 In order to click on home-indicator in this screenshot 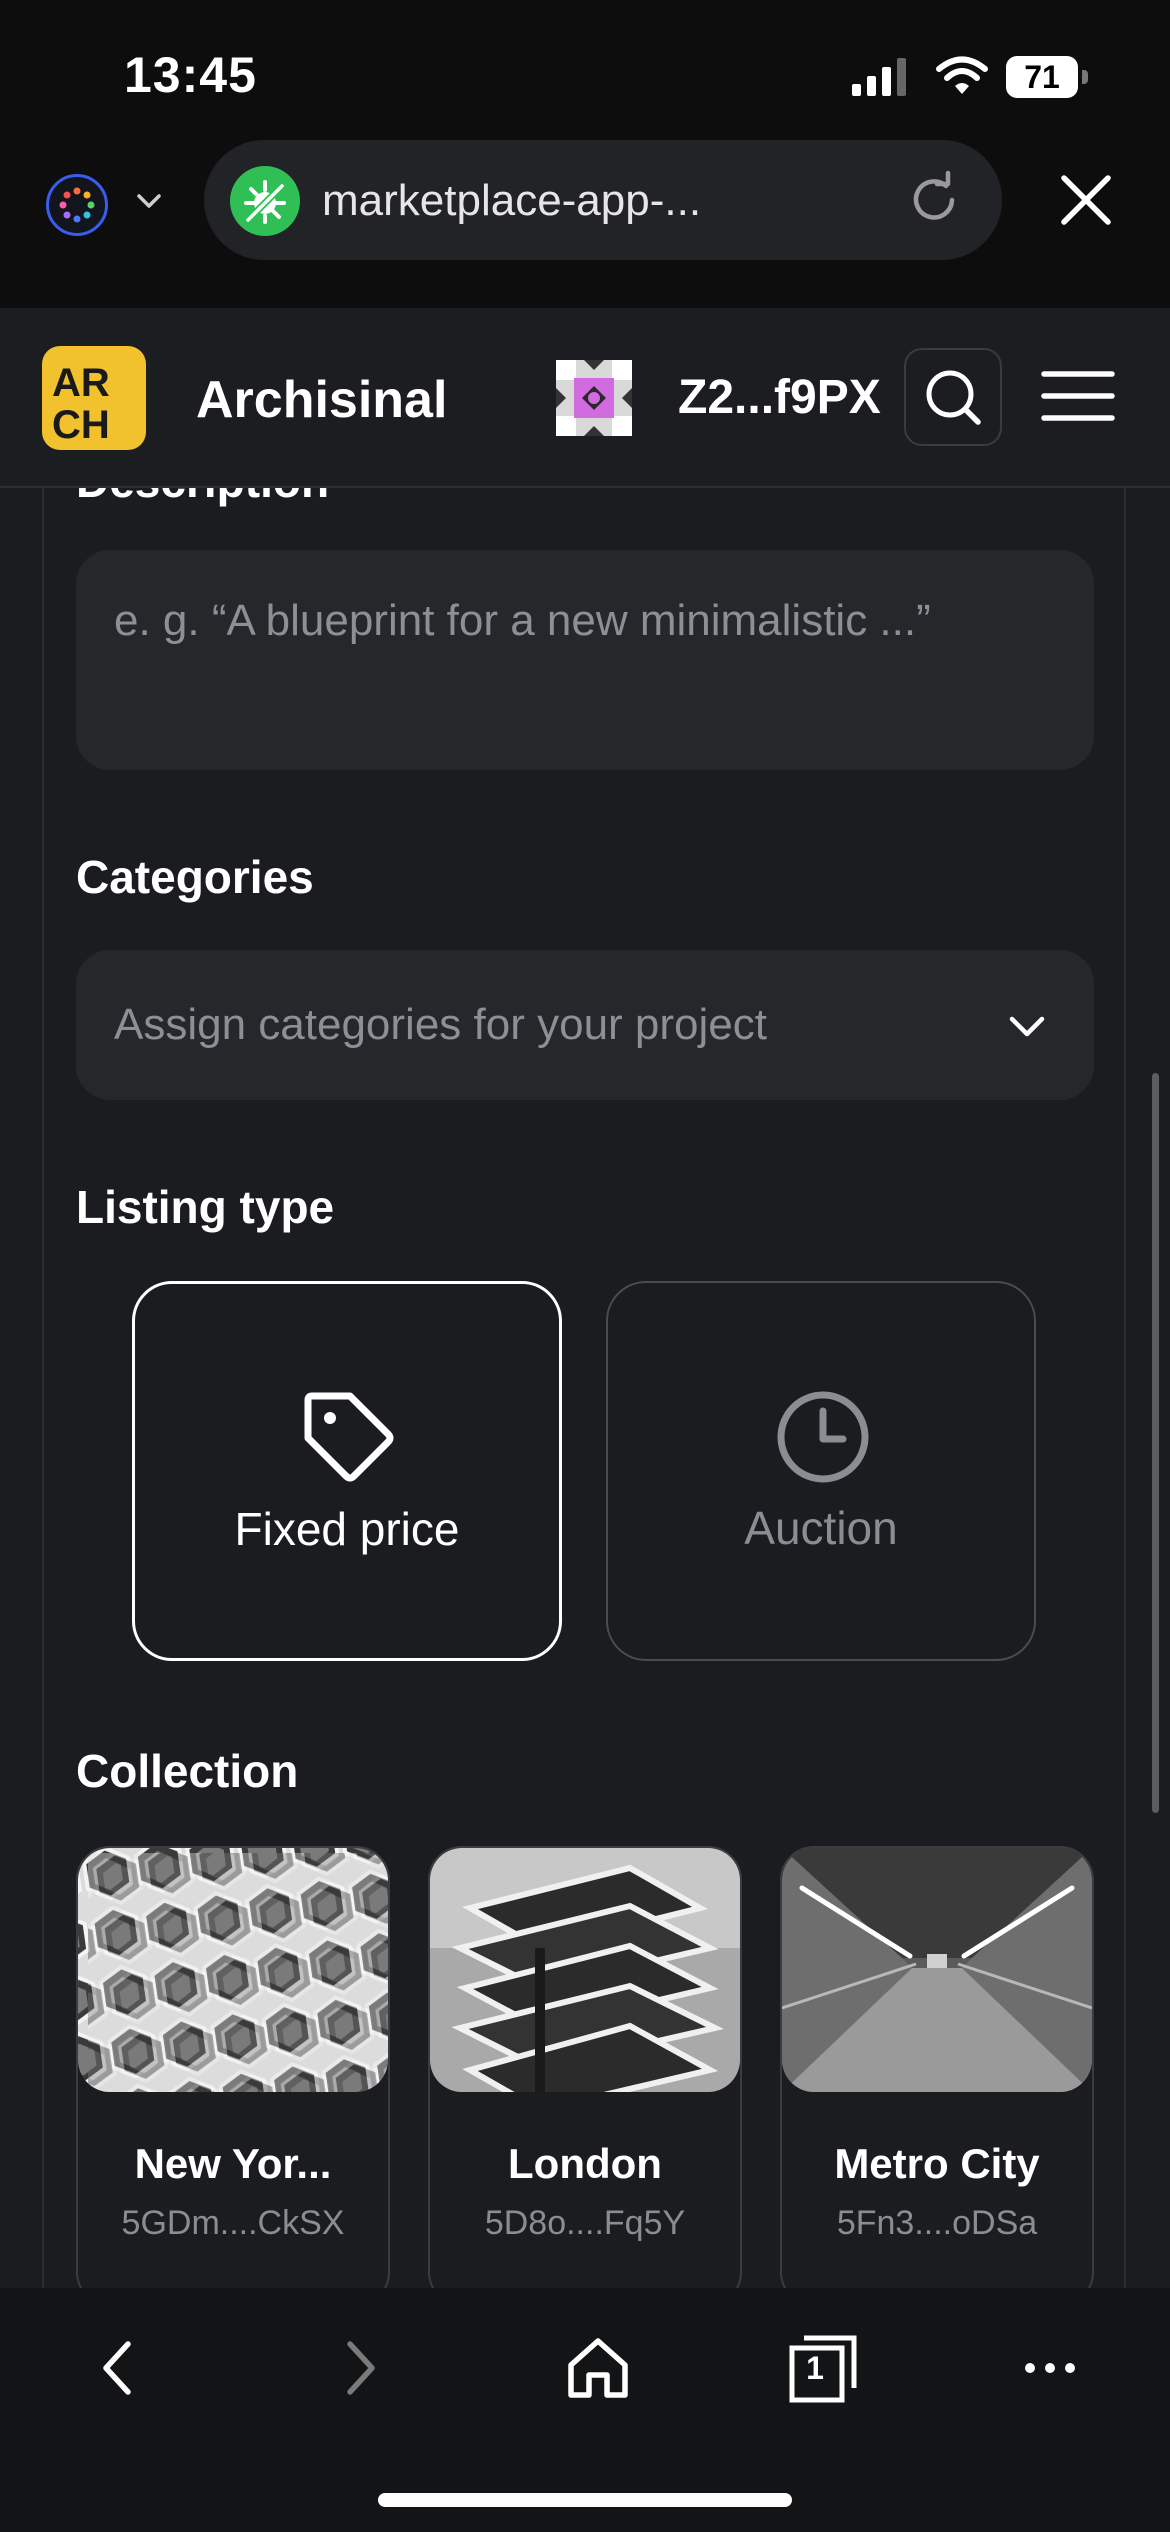, I will do `click(585, 2500)`.